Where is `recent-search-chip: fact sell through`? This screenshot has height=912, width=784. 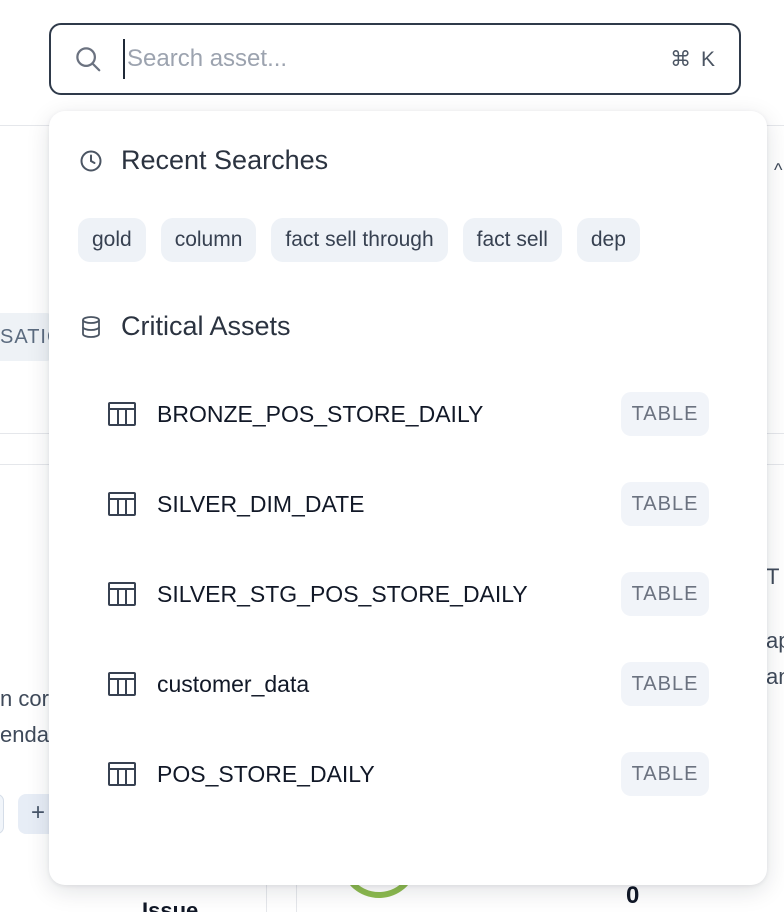
recent-search-chip: fact sell through is located at coordinates (359, 240).